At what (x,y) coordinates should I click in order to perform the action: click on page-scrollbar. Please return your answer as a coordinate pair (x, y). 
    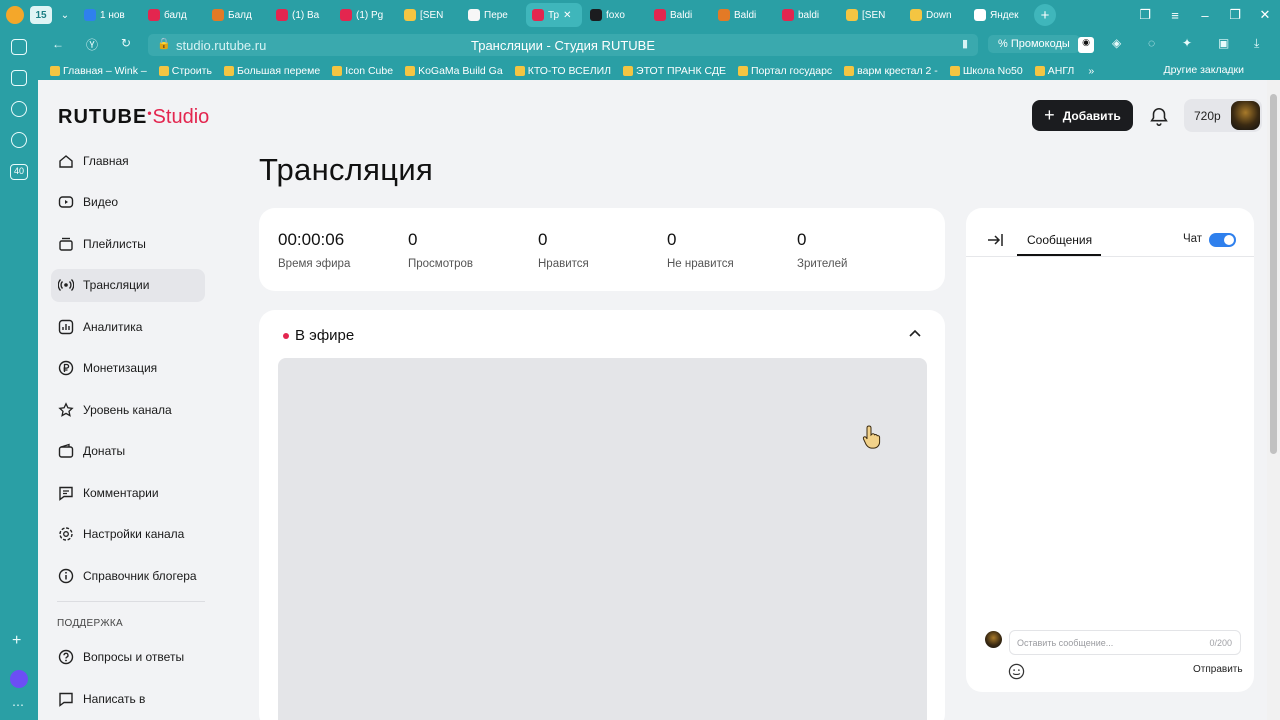
    Looking at the image, I should click on (1273, 400).